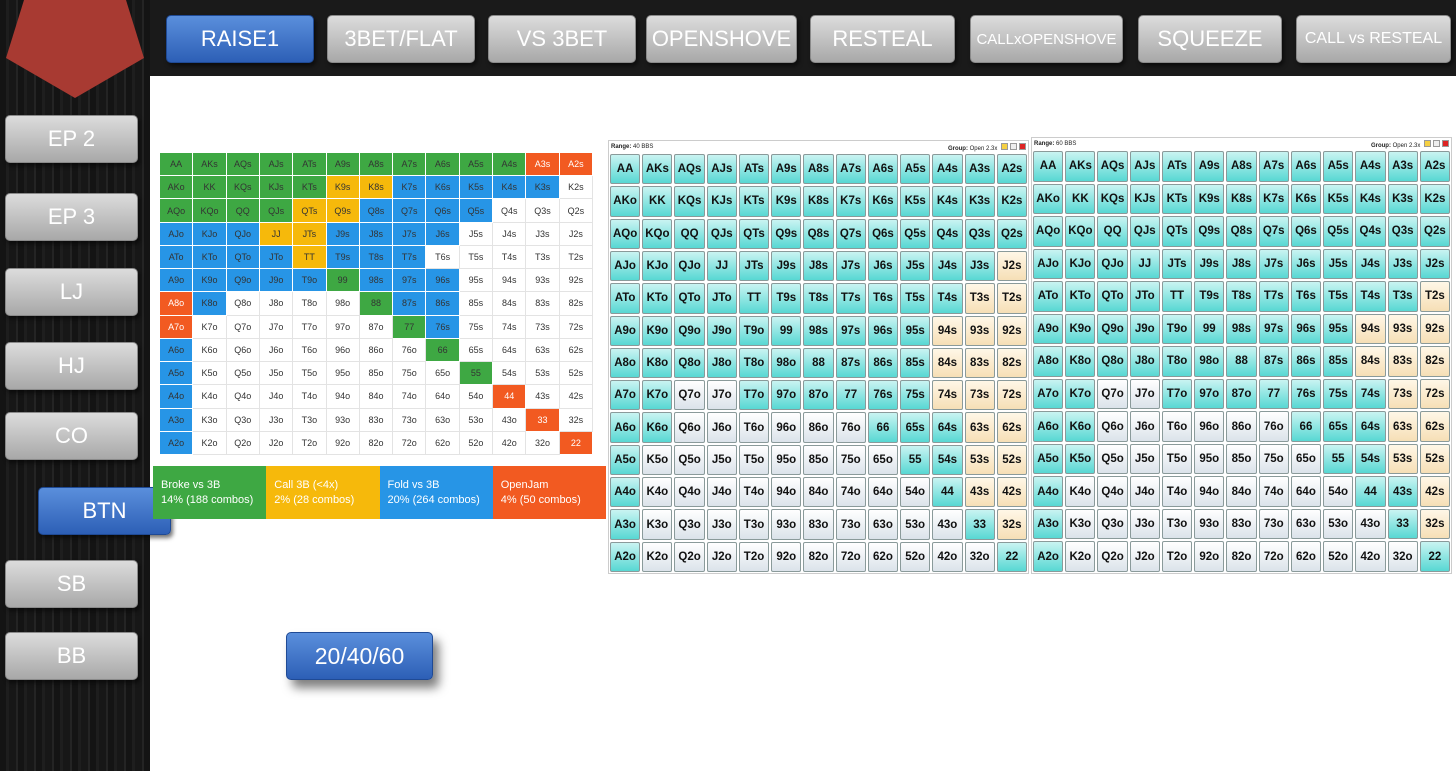 This screenshot has height=771, width=1456. What do you see at coordinates (625, 330) in the screenshot?
I see `hand-cell: A9o` at bounding box center [625, 330].